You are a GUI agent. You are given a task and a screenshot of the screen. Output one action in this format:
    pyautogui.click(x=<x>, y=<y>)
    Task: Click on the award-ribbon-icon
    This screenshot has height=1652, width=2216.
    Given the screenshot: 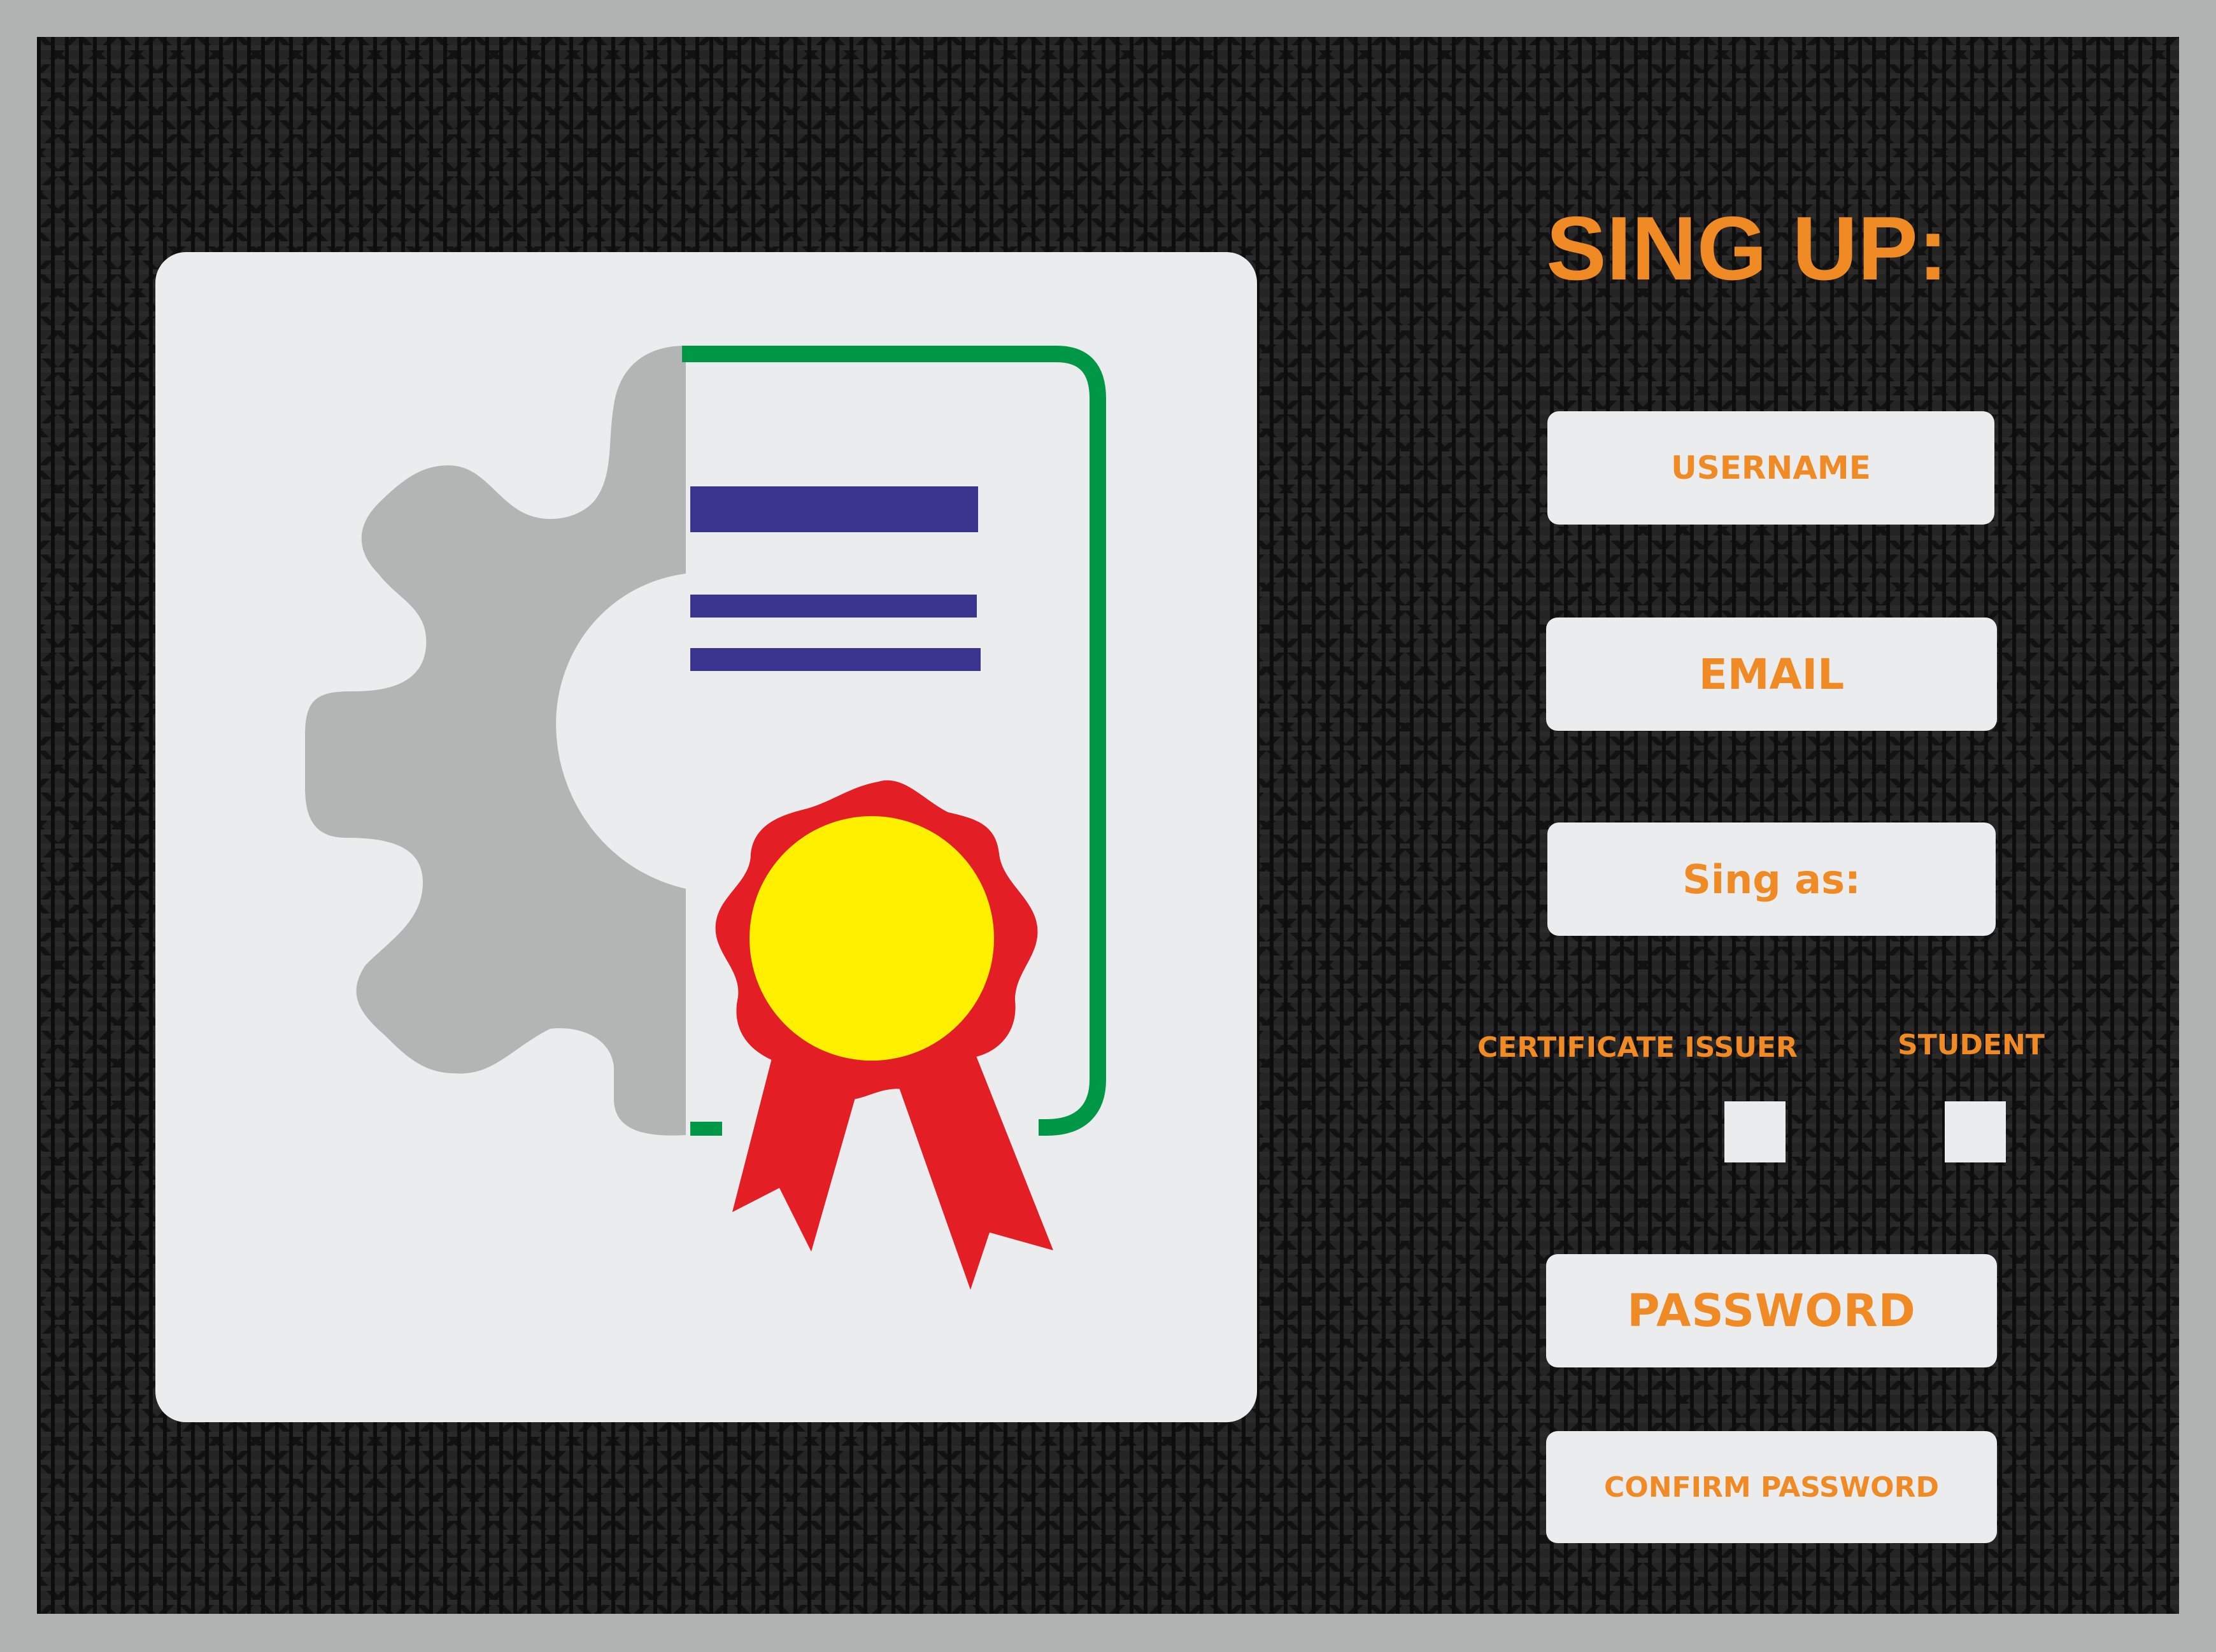 What is the action you would take?
    pyautogui.click(x=884, y=1035)
    